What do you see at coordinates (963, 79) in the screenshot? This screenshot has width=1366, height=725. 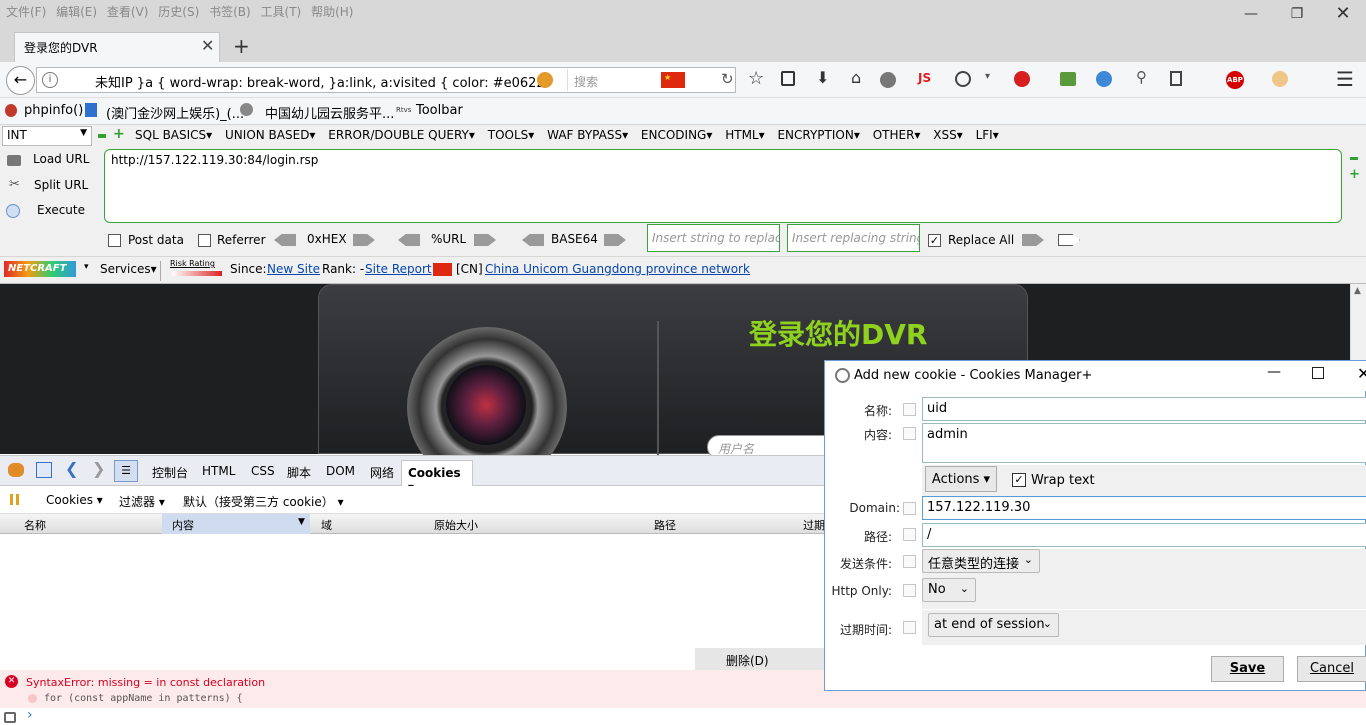 I see `palette-icon` at bounding box center [963, 79].